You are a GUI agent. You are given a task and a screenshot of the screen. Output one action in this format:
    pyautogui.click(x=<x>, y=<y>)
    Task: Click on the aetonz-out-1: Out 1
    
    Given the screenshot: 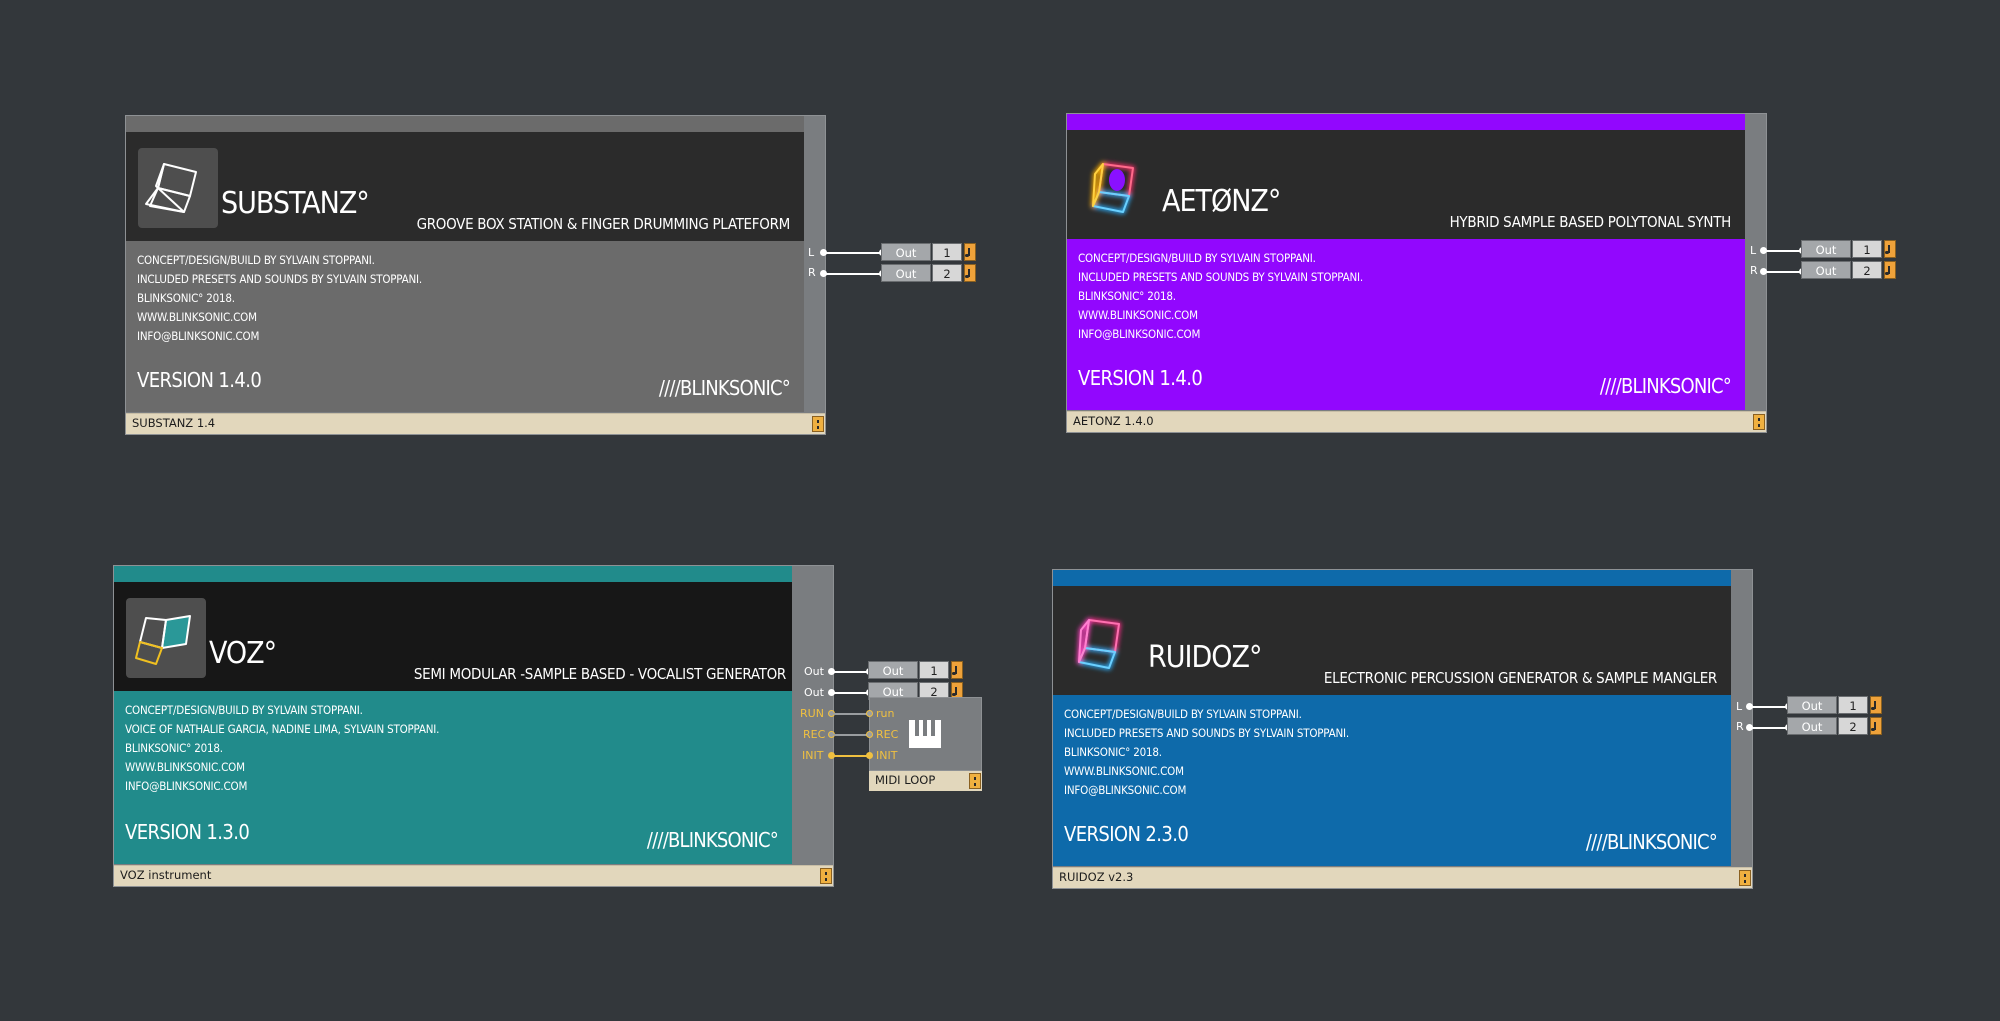 What is the action you would take?
    pyautogui.click(x=1849, y=249)
    